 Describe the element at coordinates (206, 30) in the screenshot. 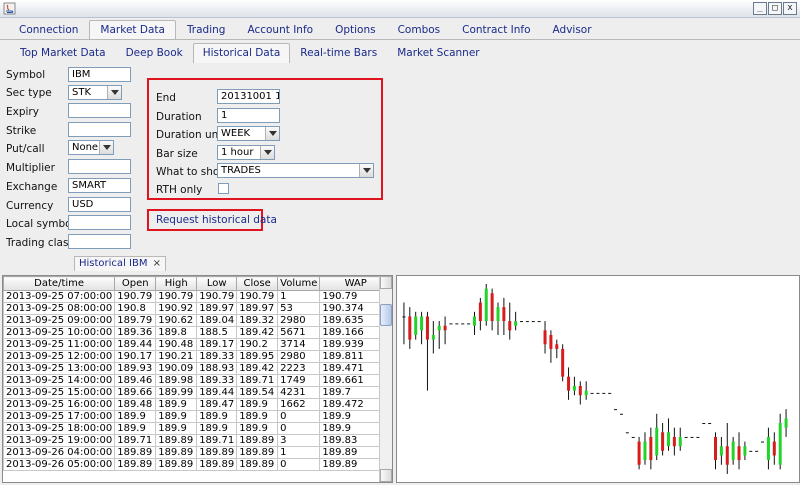

I see `tab-trading: Trading` at that location.